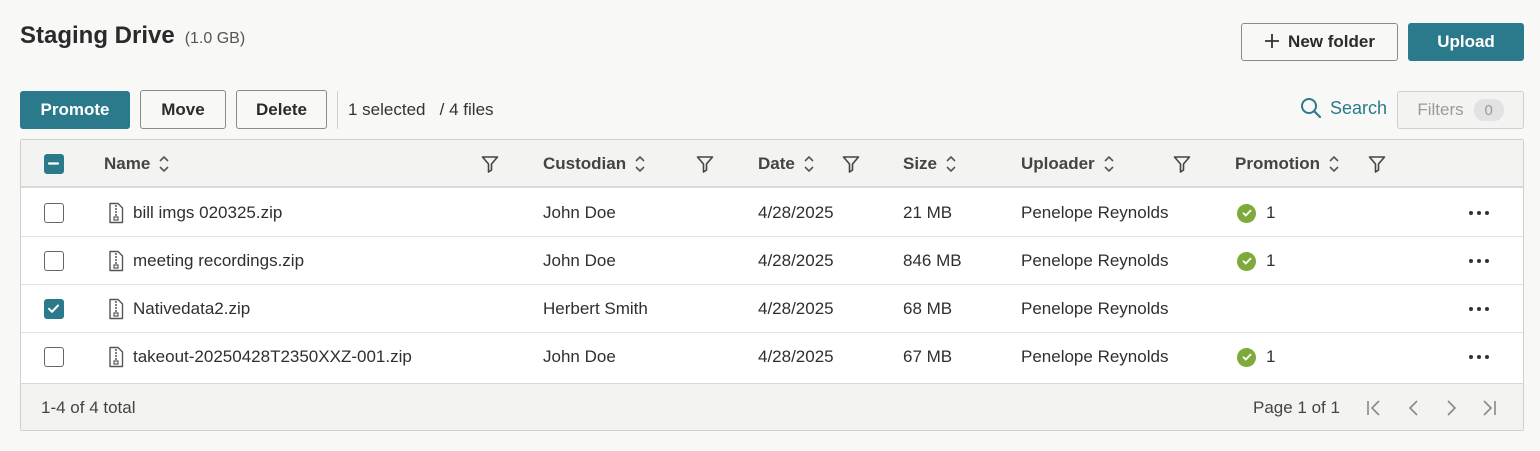 This screenshot has width=1540, height=451. I want to click on filters-button: Filters 0, so click(1460, 110).